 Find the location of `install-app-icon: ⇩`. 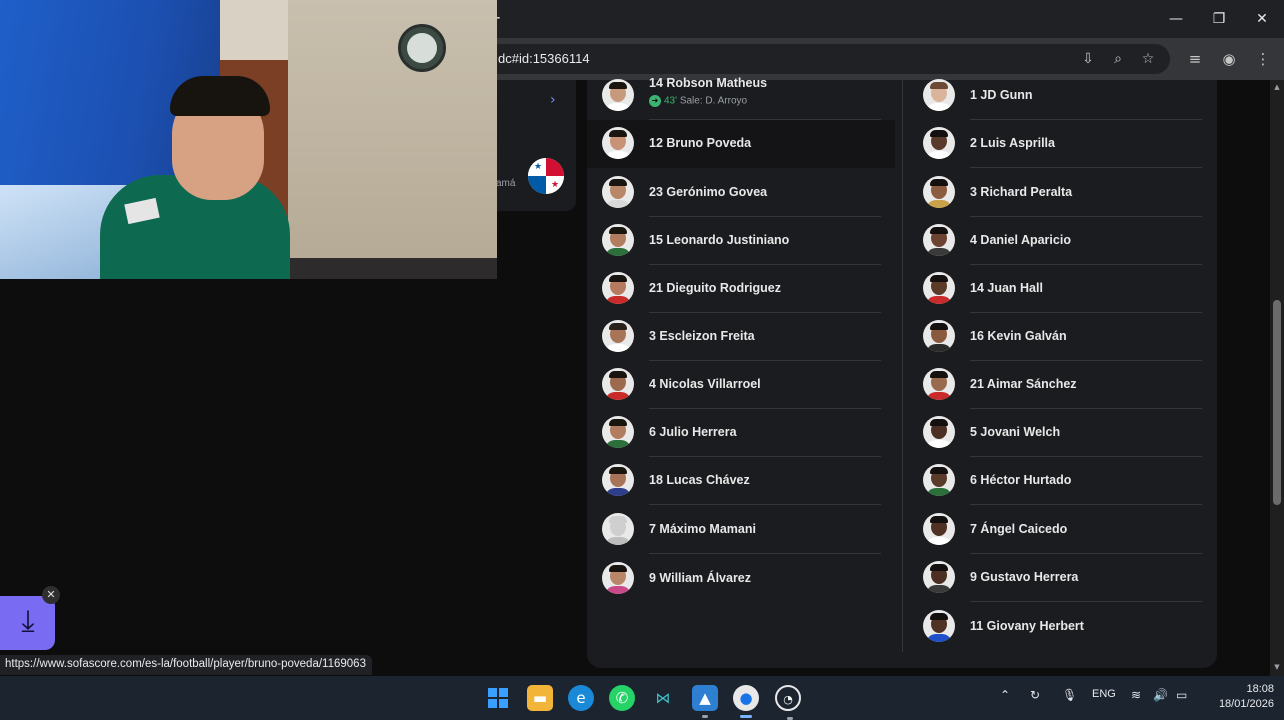

install-app-icon: ⇩ is located at coordinates (1088, 59).